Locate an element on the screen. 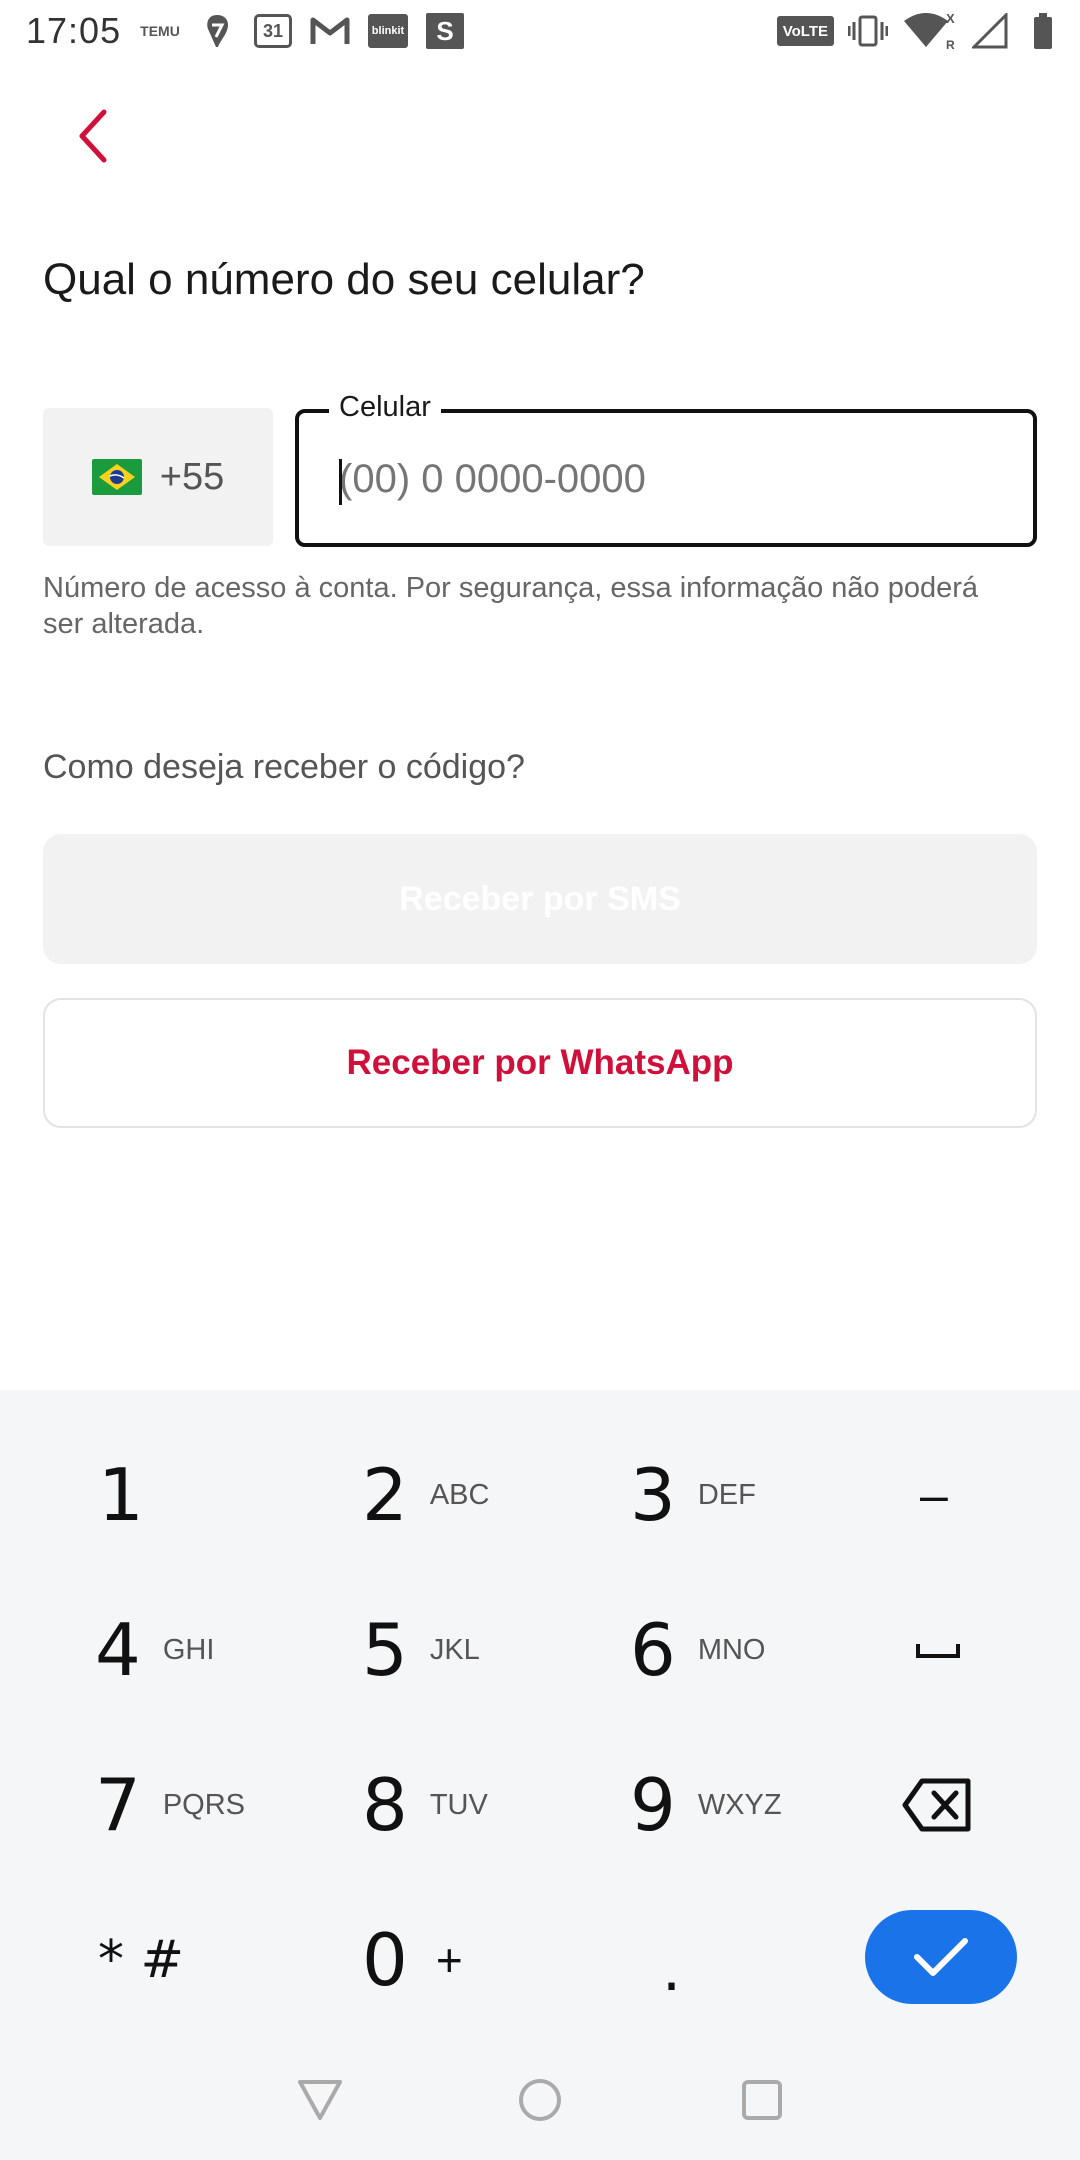  nav-recents-button is located at coordinates (762, 2100).